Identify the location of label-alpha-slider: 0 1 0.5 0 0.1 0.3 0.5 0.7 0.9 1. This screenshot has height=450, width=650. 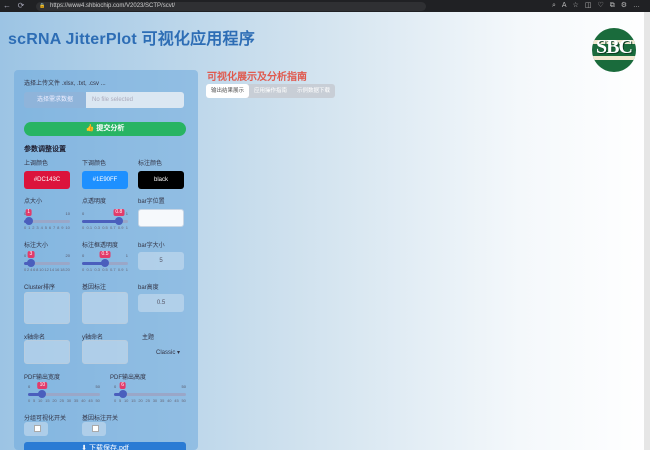
(105, 261).